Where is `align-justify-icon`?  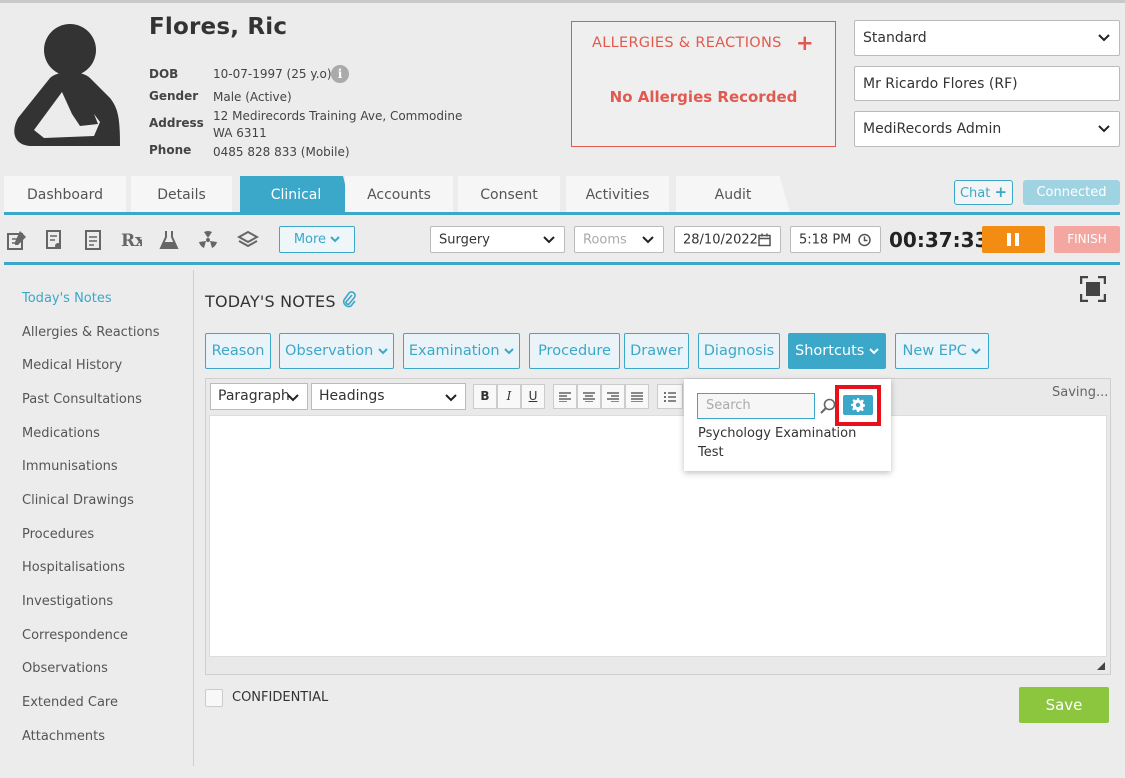
align-justify-icon is located at coordinates (637, 396).